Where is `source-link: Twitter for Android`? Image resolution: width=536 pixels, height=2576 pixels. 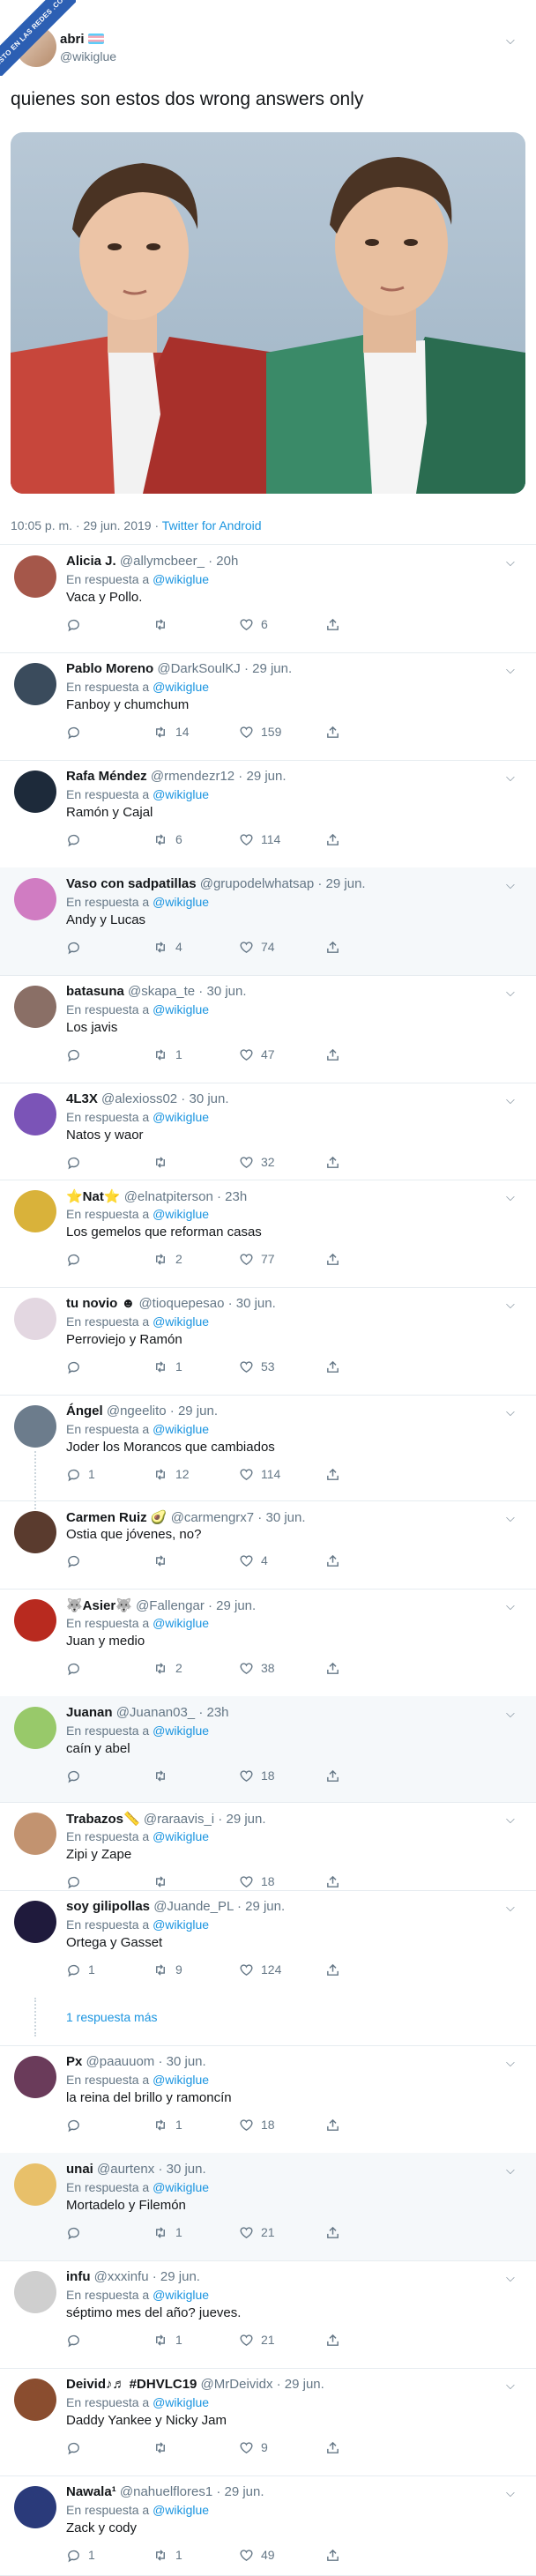 source-link: Twitter for Android is located at coordinates (212, 525).